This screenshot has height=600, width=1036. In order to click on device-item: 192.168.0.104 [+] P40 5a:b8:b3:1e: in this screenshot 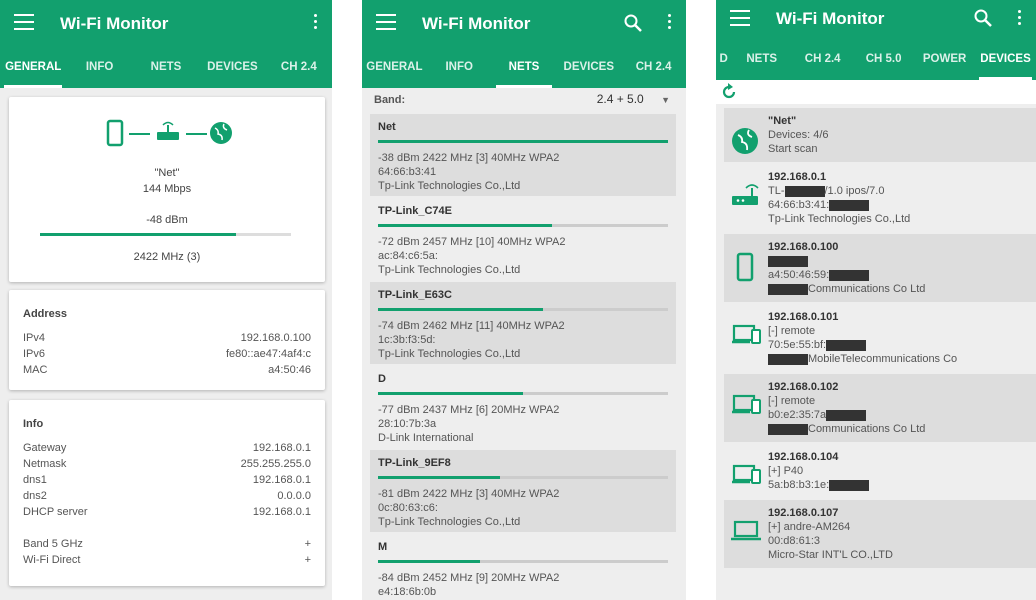, I will do `click(880, 471)`.